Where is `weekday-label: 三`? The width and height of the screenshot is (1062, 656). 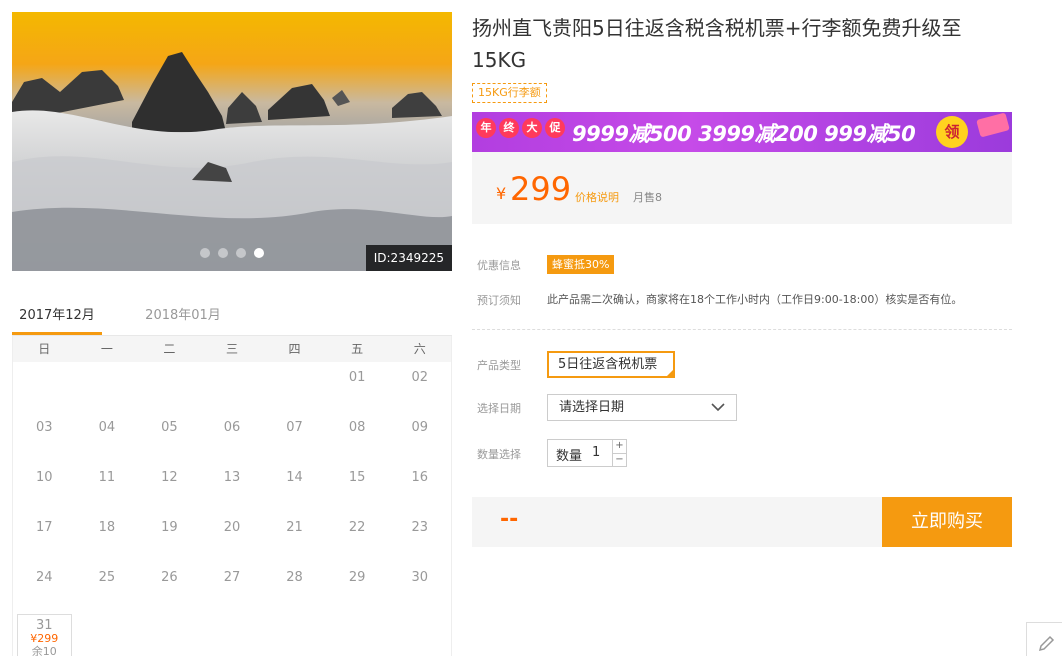 weekday-label: 三 is located at coordinates (231, 349).